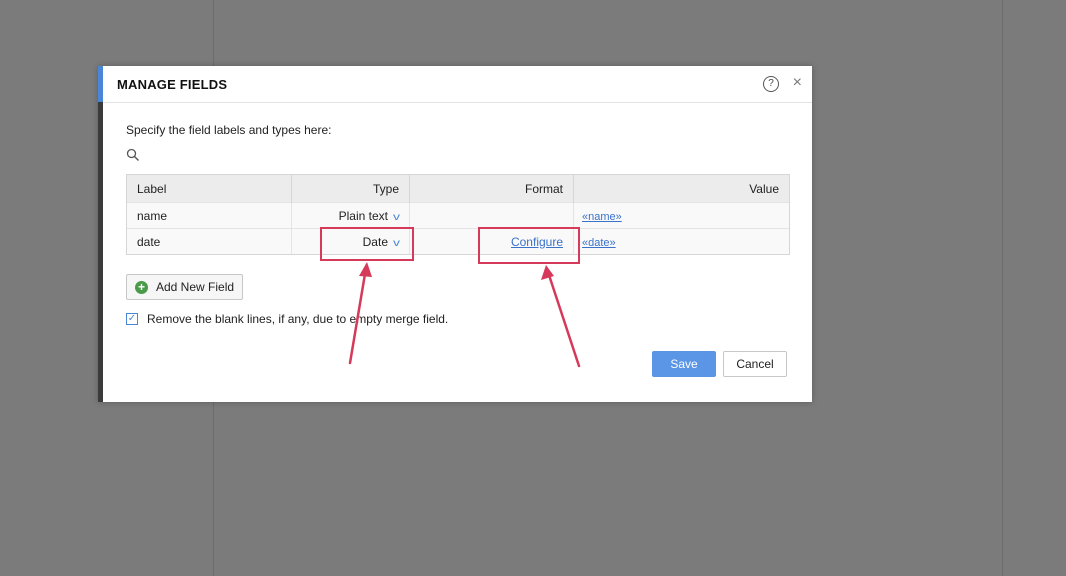 This screenshot has width=1066, height=576. What do you see at coordinates (464, 315) in the screenshot?
I see `annotation-arrows` at bounding box center [464, 315].